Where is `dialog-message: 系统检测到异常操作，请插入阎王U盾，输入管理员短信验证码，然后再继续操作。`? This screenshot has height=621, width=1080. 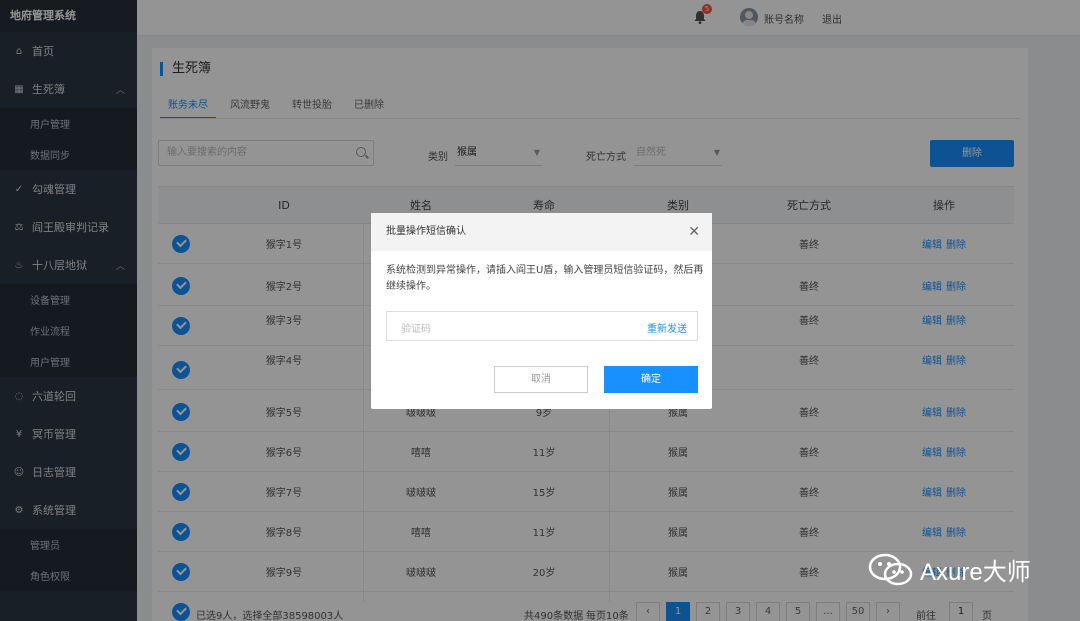 dialog-message: 系统检测到异常操作，请插入阎王U盾，输入管理员短信验证码，然后再继续操作。 is located at coordinates (545, 278).